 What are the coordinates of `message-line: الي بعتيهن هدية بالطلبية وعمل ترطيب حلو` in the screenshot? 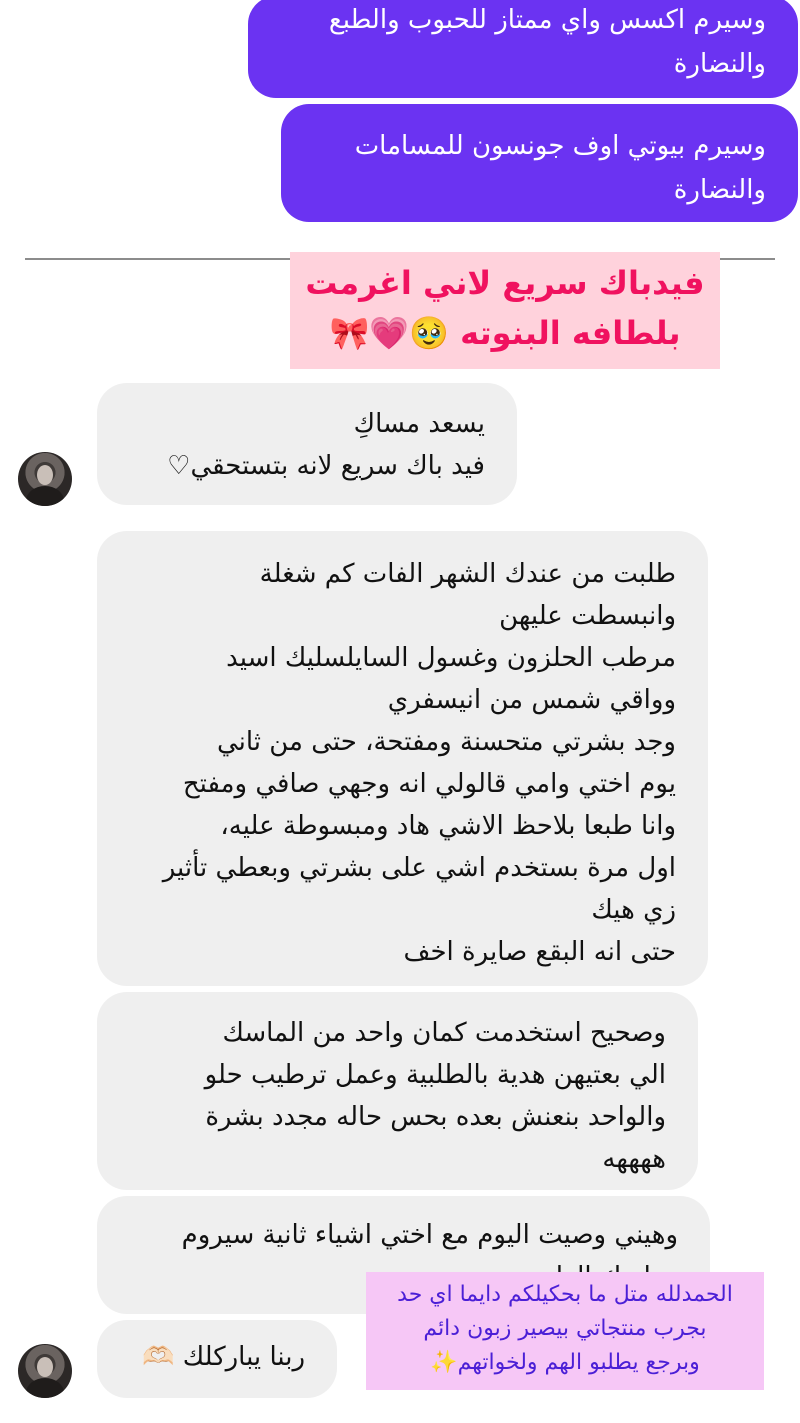 It's located at (435, 1075).